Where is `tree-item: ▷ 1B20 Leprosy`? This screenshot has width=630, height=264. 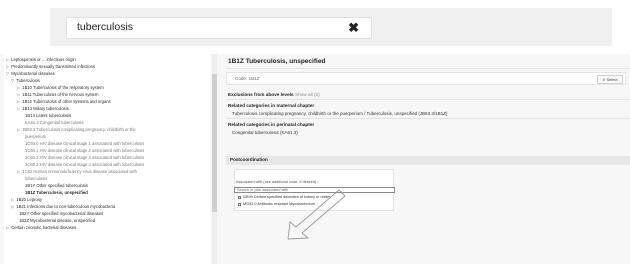
tree-item: ▷ 1B20 Leprosy is located at coordinates (26, 200).